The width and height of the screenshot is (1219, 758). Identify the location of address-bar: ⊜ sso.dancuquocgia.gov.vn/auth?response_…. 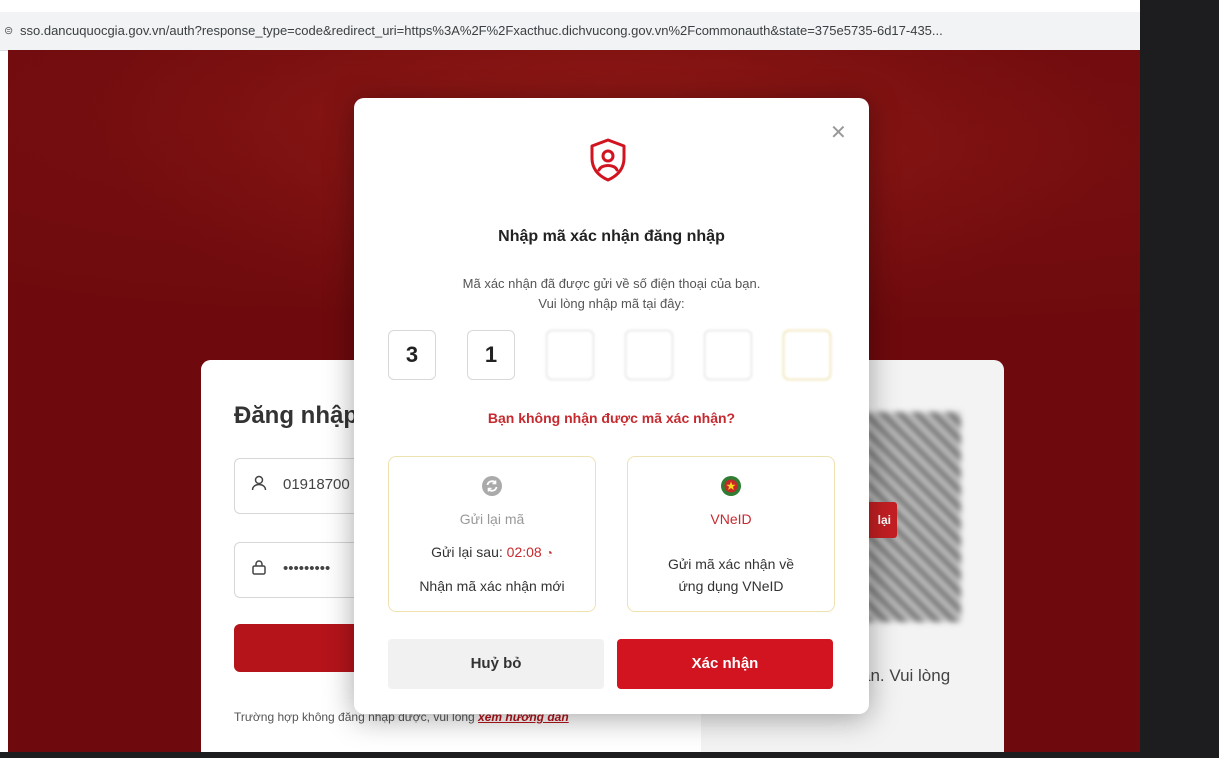
(570, 31).